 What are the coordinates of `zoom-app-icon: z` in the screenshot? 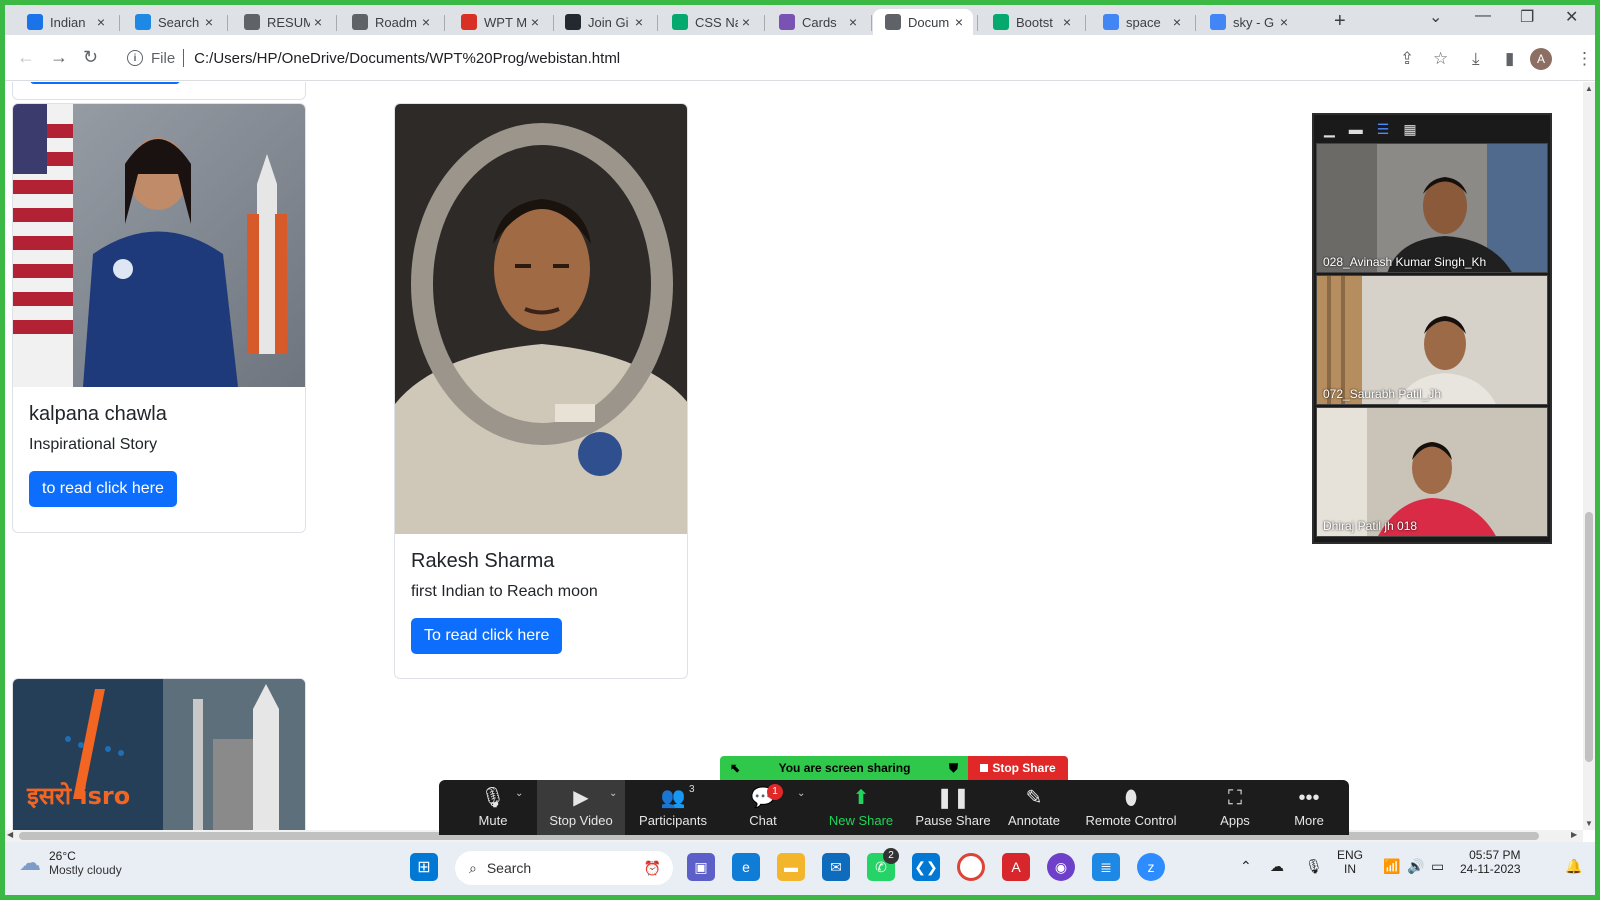 It's located at (1151, 867).